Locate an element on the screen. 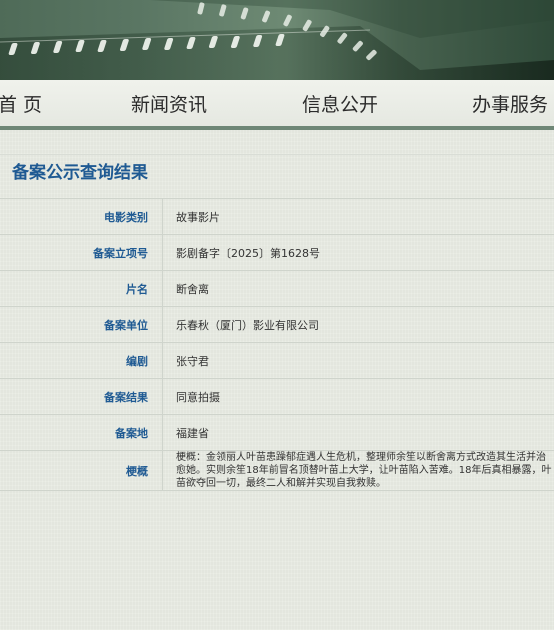  table-row: 电影类别 故事影片 is located at coordinates (277, 216).